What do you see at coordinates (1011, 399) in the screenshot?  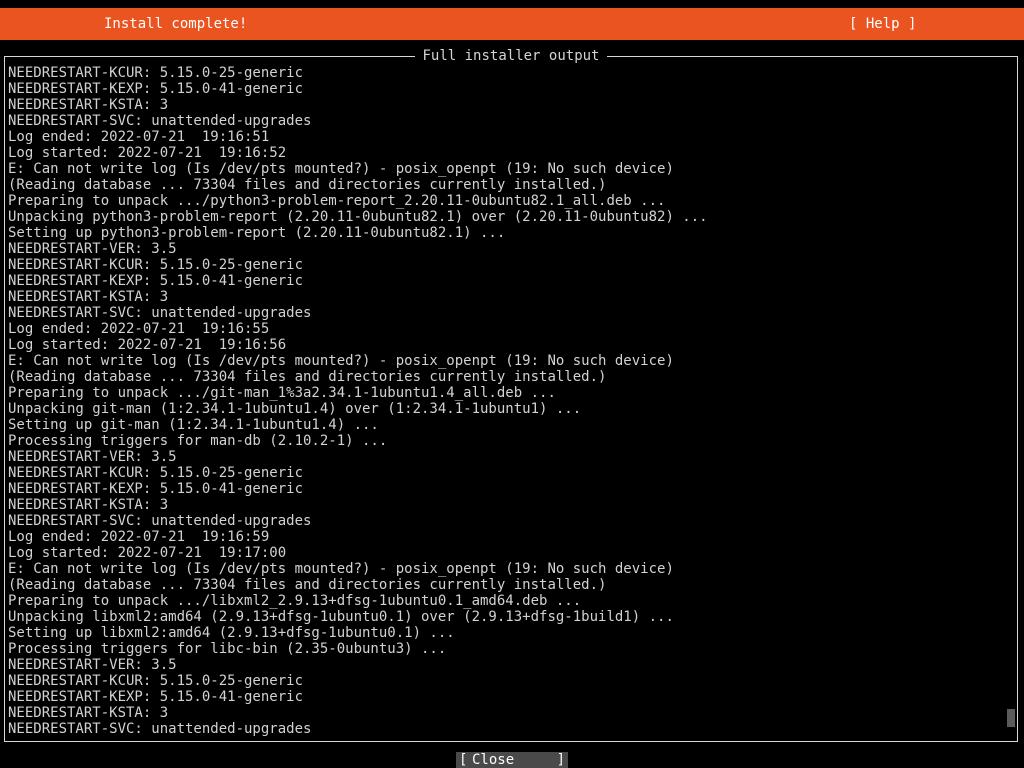 I see `scrollbar` at bounding box center [1011, 399].